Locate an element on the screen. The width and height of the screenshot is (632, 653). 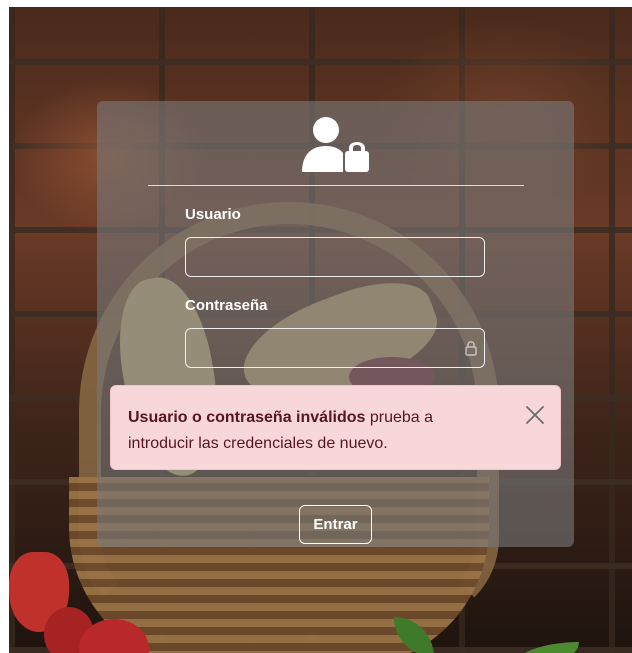
close-icon is located at coordinates (535, 415).